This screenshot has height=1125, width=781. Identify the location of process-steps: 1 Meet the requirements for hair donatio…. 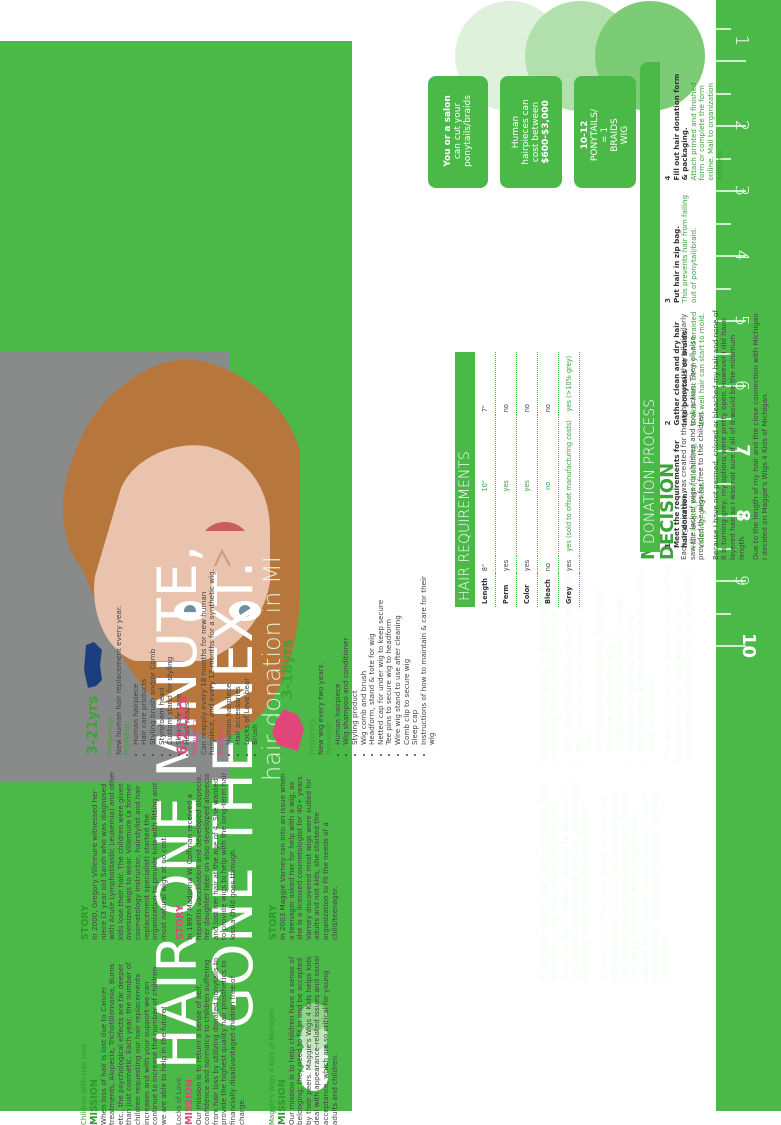
(692, 307).